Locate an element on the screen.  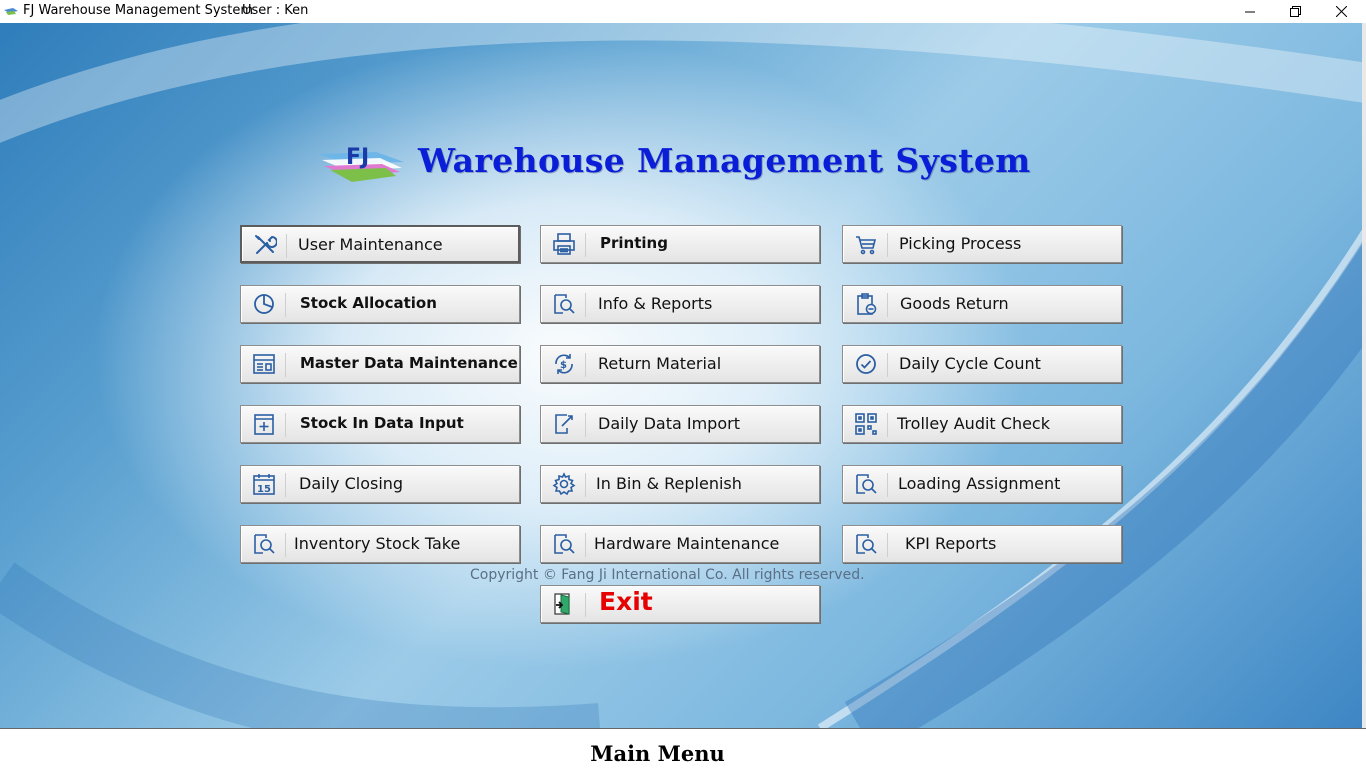
master-data-maintenance-button: Master Data Maintenance is located at coordinates (380, 364).